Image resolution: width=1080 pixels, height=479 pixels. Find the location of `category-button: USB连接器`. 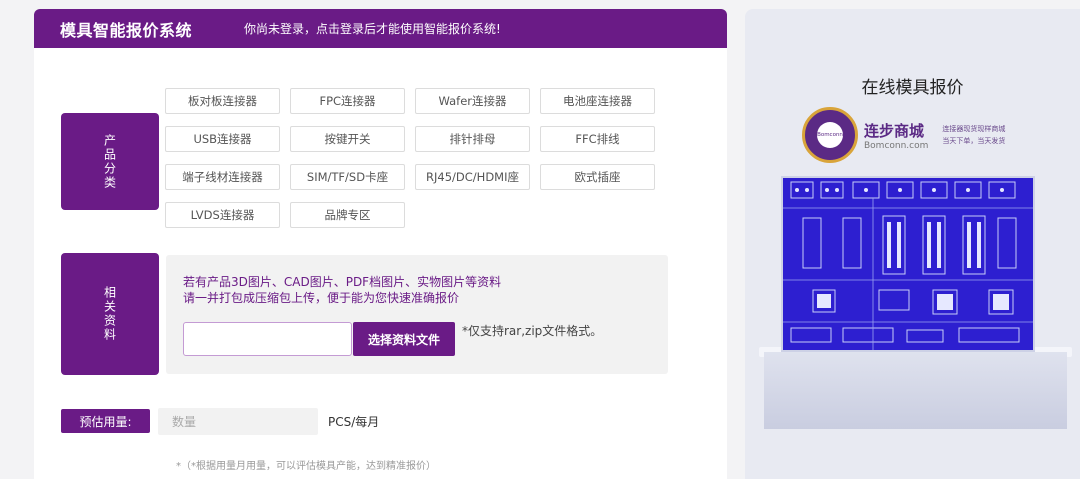

category-button: USB连接器 is located at coordinates (222, 139).